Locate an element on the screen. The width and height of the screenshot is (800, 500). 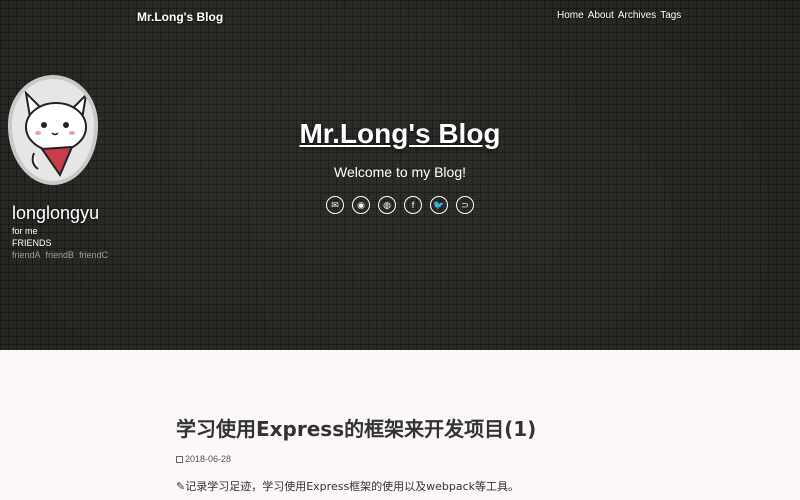
github-icon: ◉ is located at coordinates (361, 205).